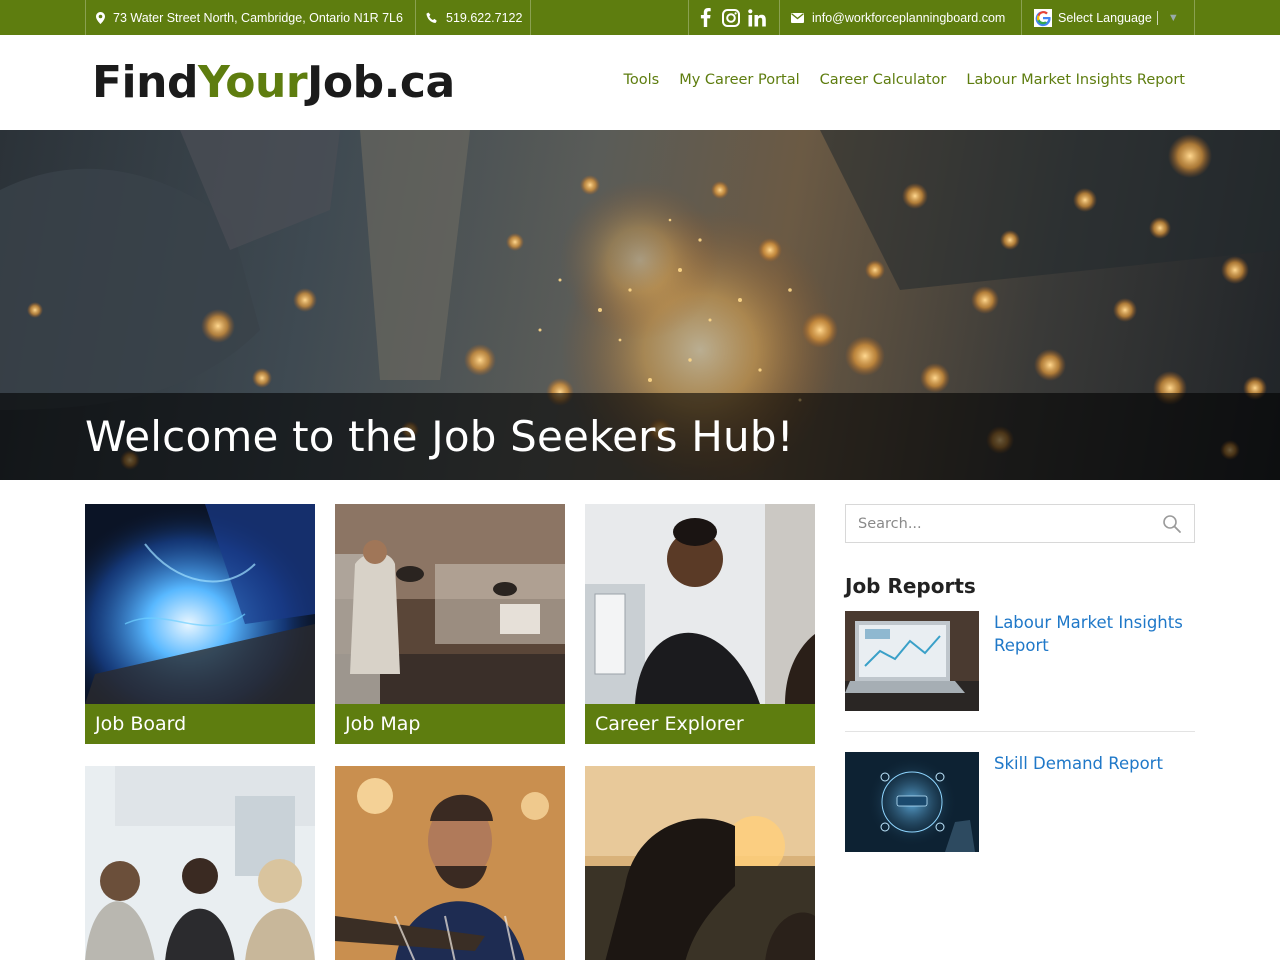  I want to click on search-input, so click(1003, 524).